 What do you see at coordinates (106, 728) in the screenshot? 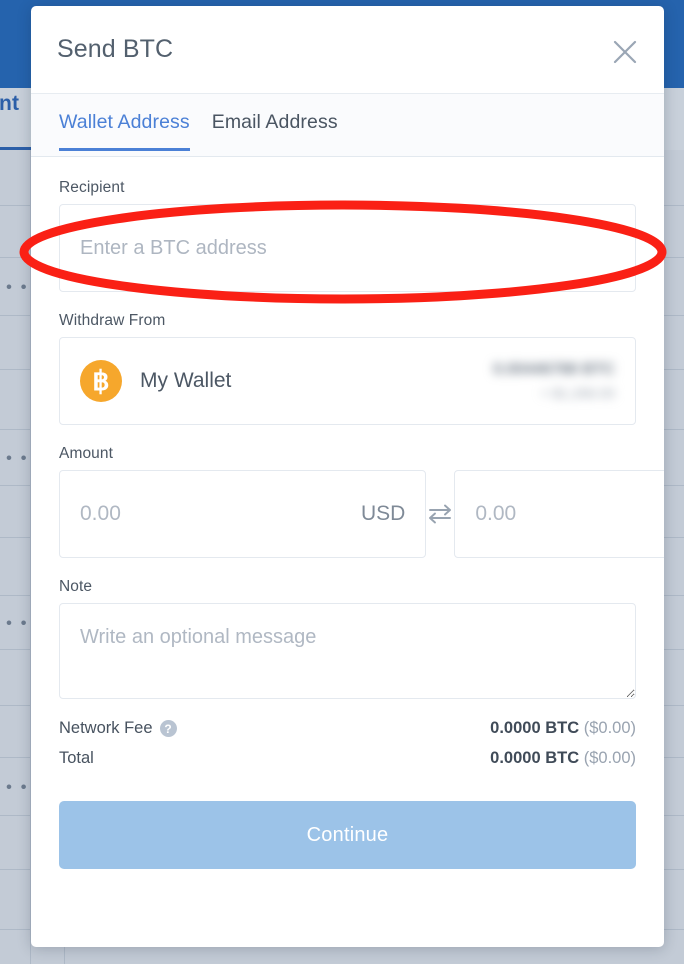
I see `network-fee-label: Network Fee` at bounding box center [106, 728].